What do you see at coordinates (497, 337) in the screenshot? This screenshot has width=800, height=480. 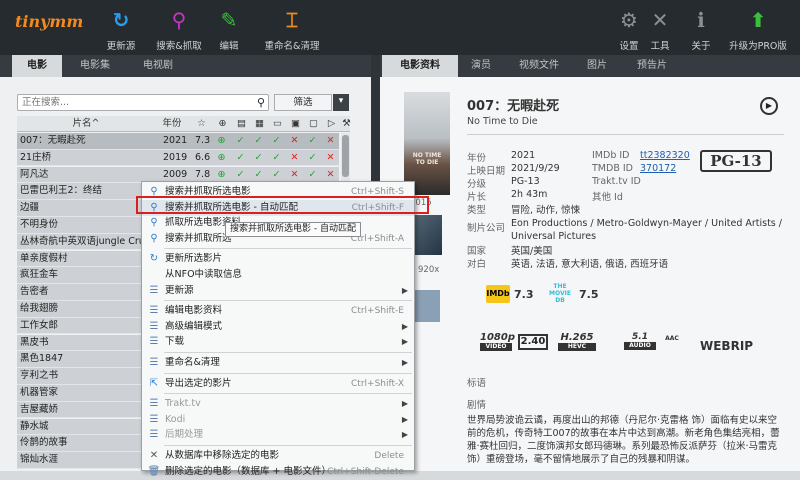 I see `resolution-text: 1080p` at bounding box center [497, 337].